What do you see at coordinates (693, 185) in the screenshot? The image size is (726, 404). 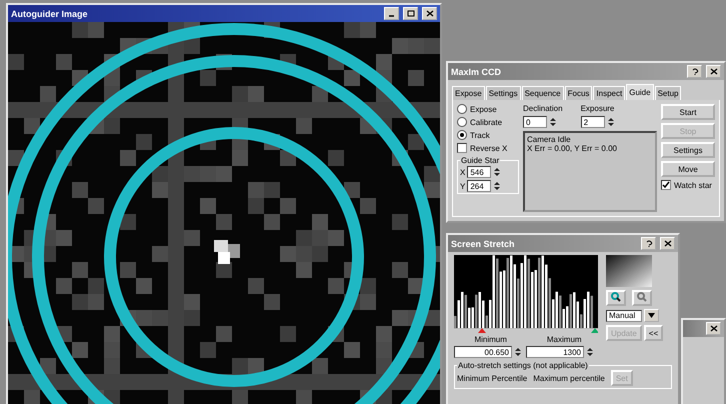 I see `checkbox-label: Watch star` at bounding box center [693, 185].